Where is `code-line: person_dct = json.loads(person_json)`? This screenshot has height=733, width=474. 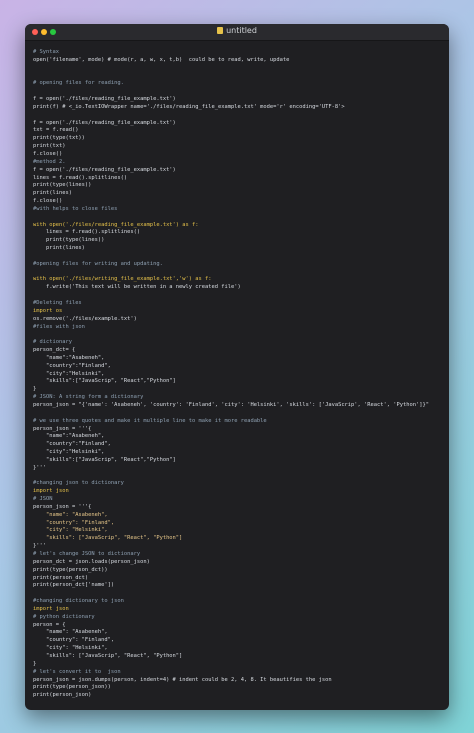
code-line: person_dct = json.loads(person_json) is located at coordinates (91, 561).